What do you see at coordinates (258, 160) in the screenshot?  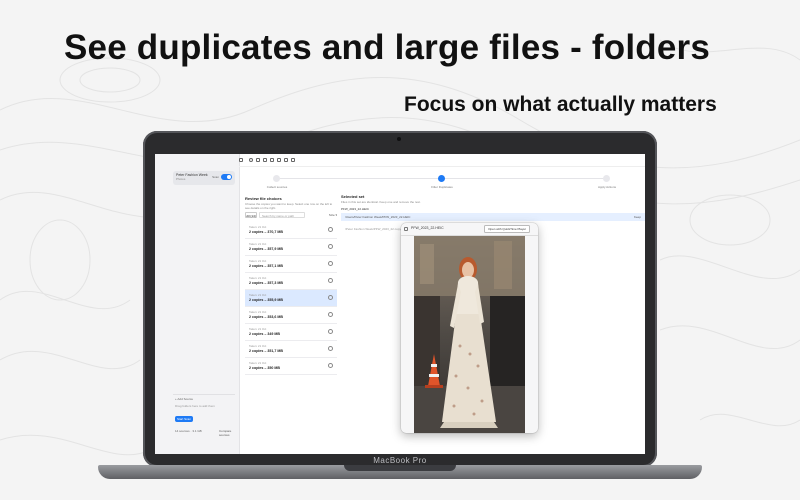 I see `folder-icon` at bounding box center [258, 160].